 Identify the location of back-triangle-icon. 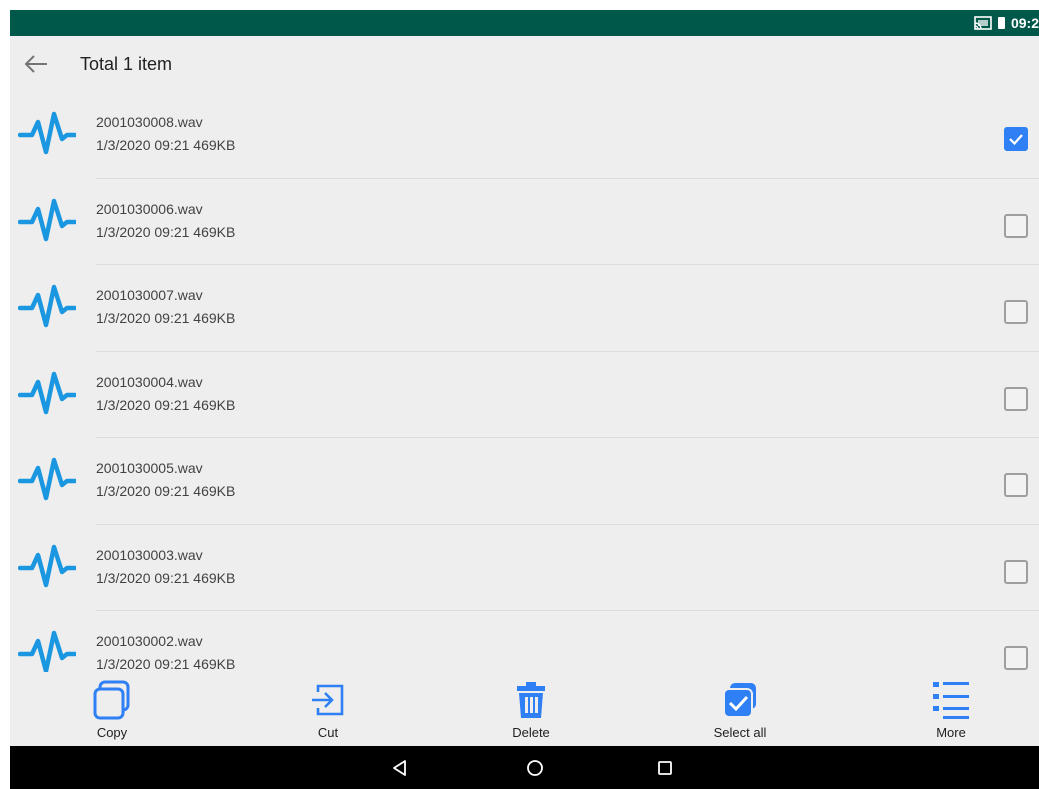
(399, 767).